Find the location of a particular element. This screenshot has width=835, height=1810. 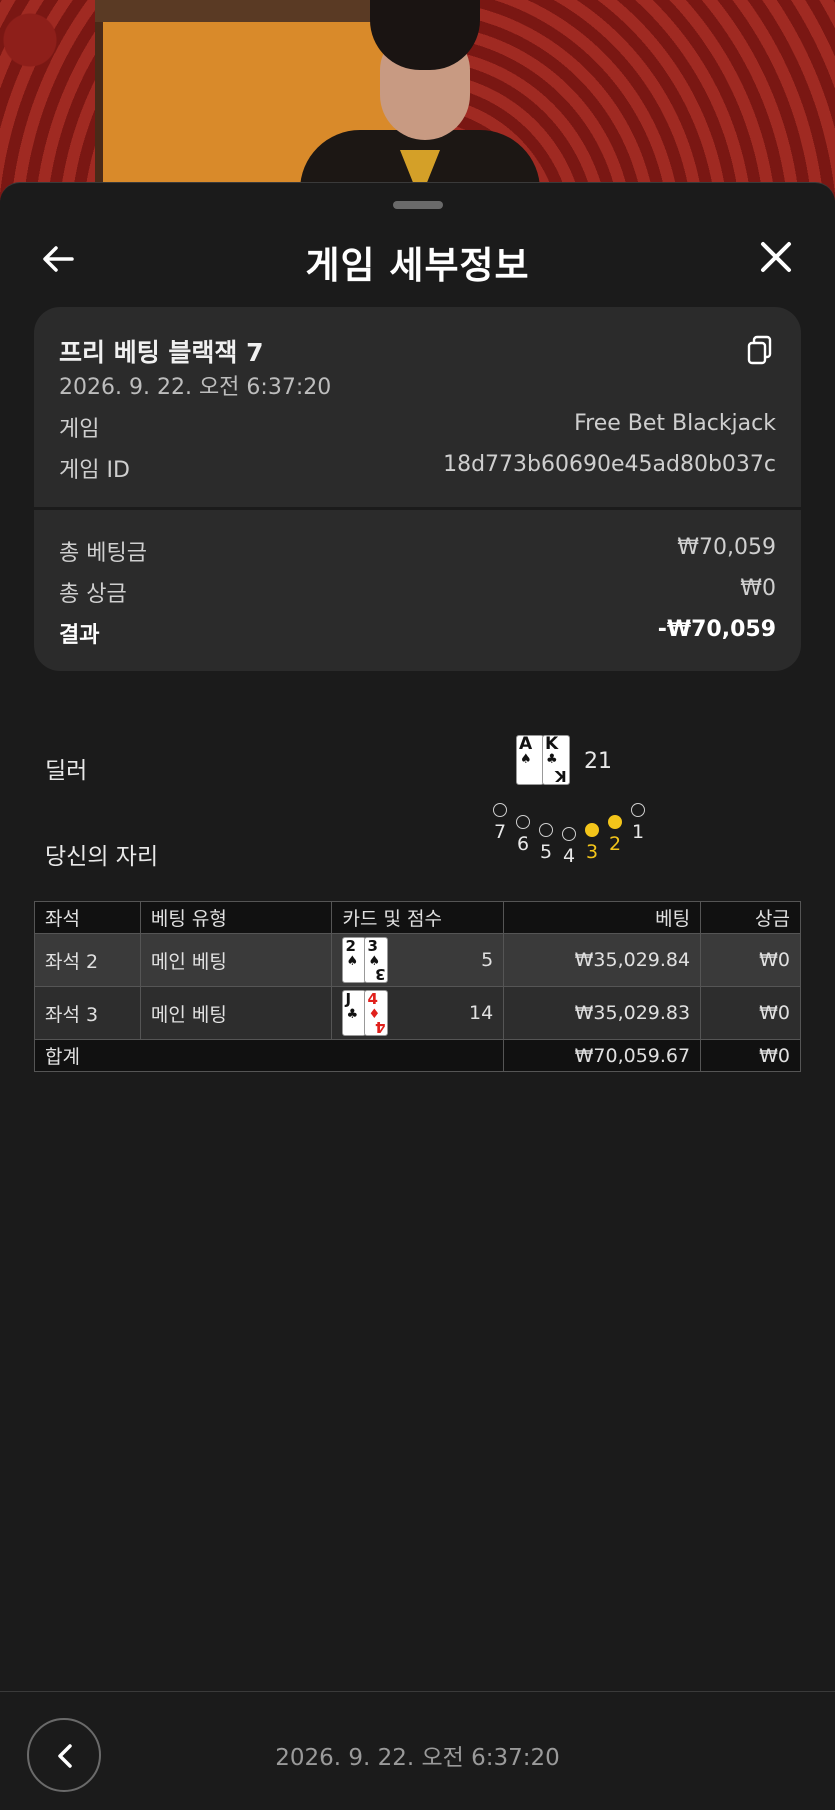

dealer-card-2: K ♣ K is located at coordinates (556, 760).